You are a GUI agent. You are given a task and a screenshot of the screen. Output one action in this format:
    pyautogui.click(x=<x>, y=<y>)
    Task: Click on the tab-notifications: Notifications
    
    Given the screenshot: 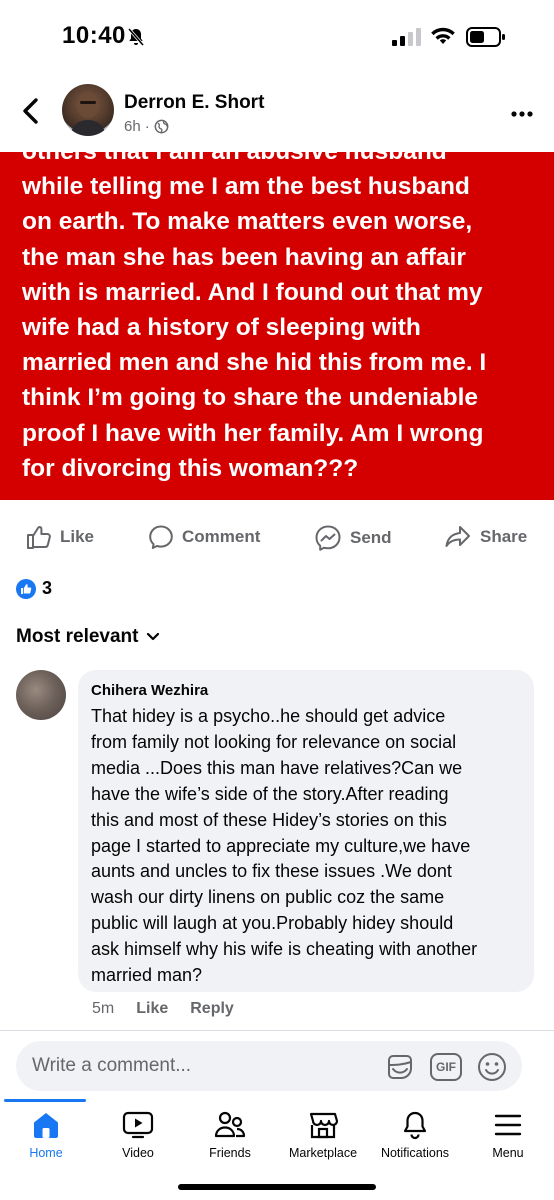 What is the action you would take?
    pyautogui.click(x=415, y=1135)
    